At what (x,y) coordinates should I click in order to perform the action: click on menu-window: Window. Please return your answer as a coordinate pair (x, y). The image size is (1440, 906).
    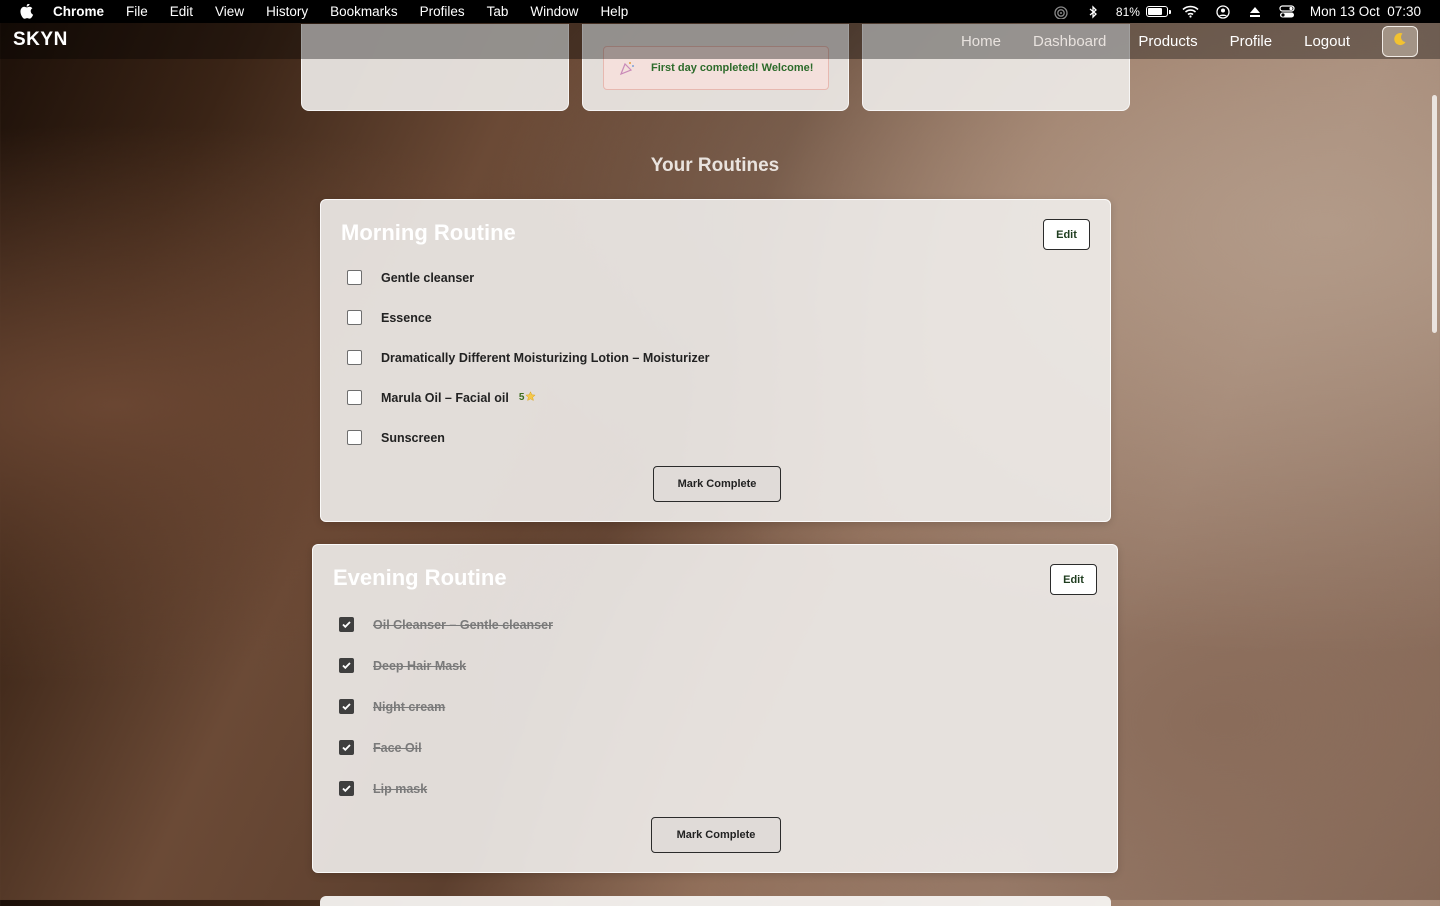
    Looking at the image, I should click on (554, 11).